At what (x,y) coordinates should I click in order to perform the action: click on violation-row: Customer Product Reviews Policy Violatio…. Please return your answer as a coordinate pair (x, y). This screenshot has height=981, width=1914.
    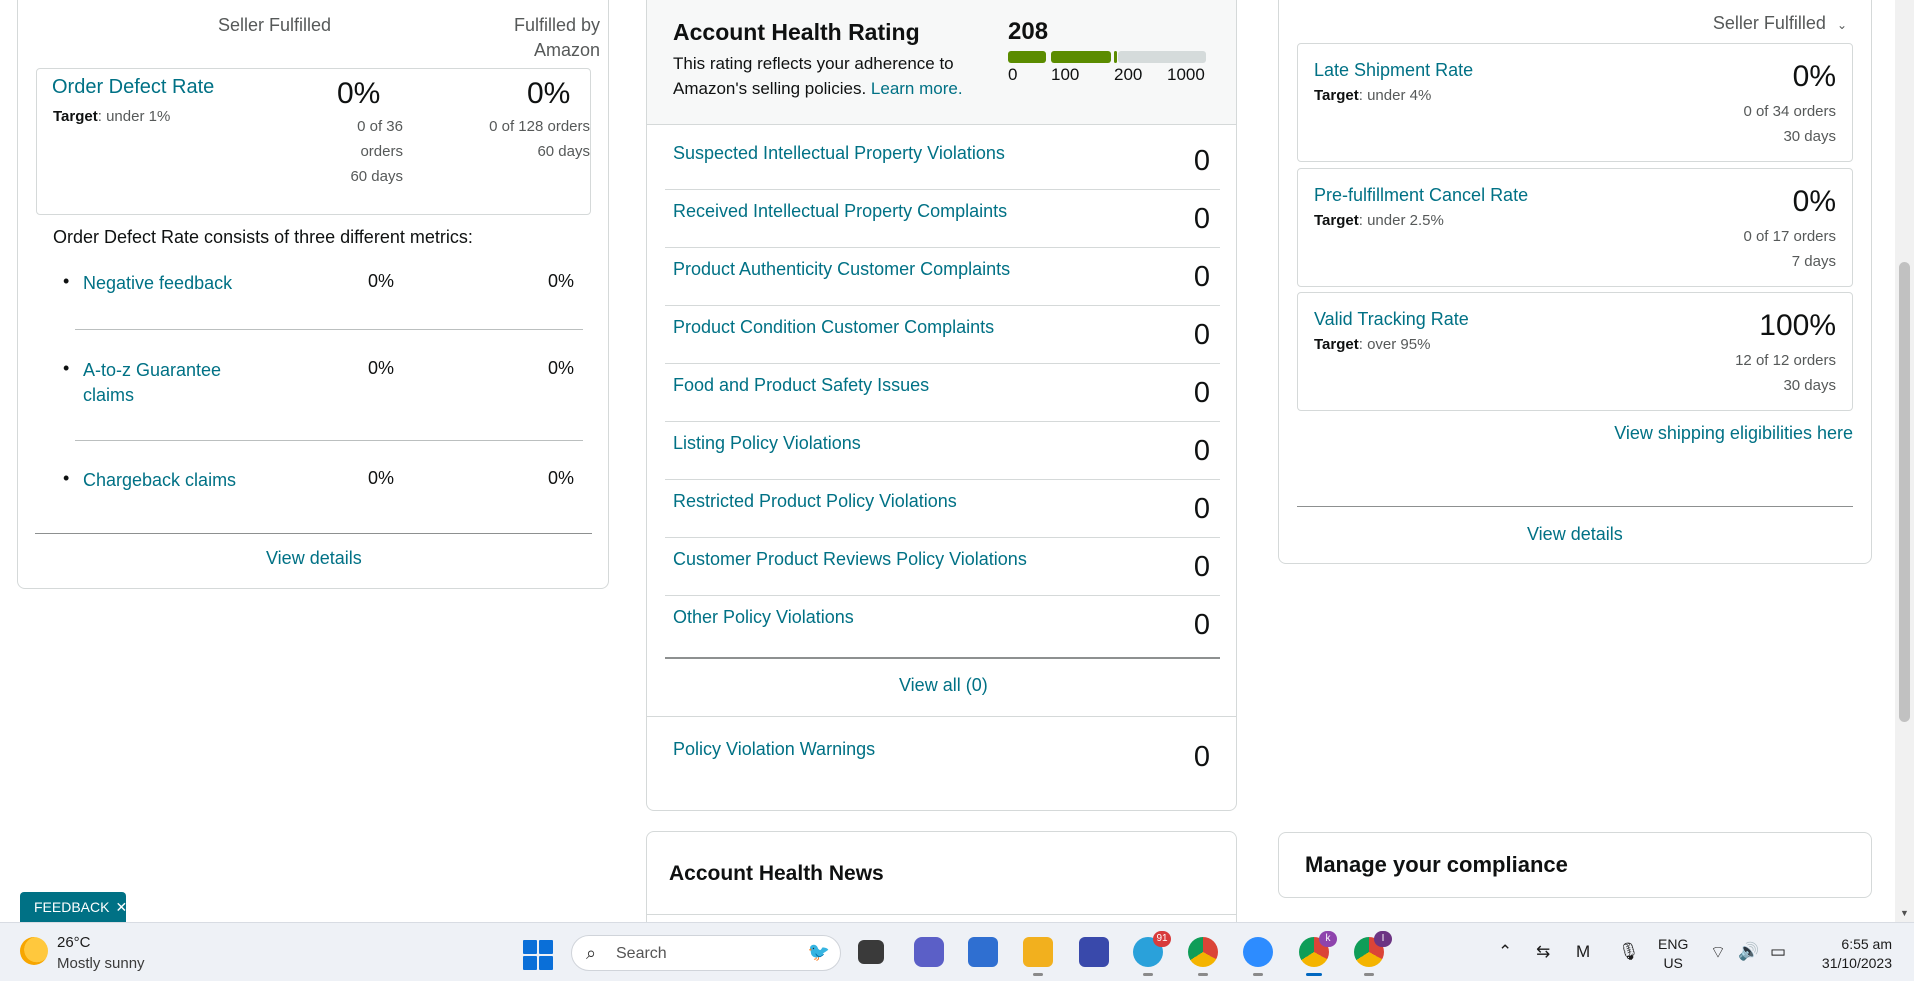
    Looking at the image, I should click on (942, 567).